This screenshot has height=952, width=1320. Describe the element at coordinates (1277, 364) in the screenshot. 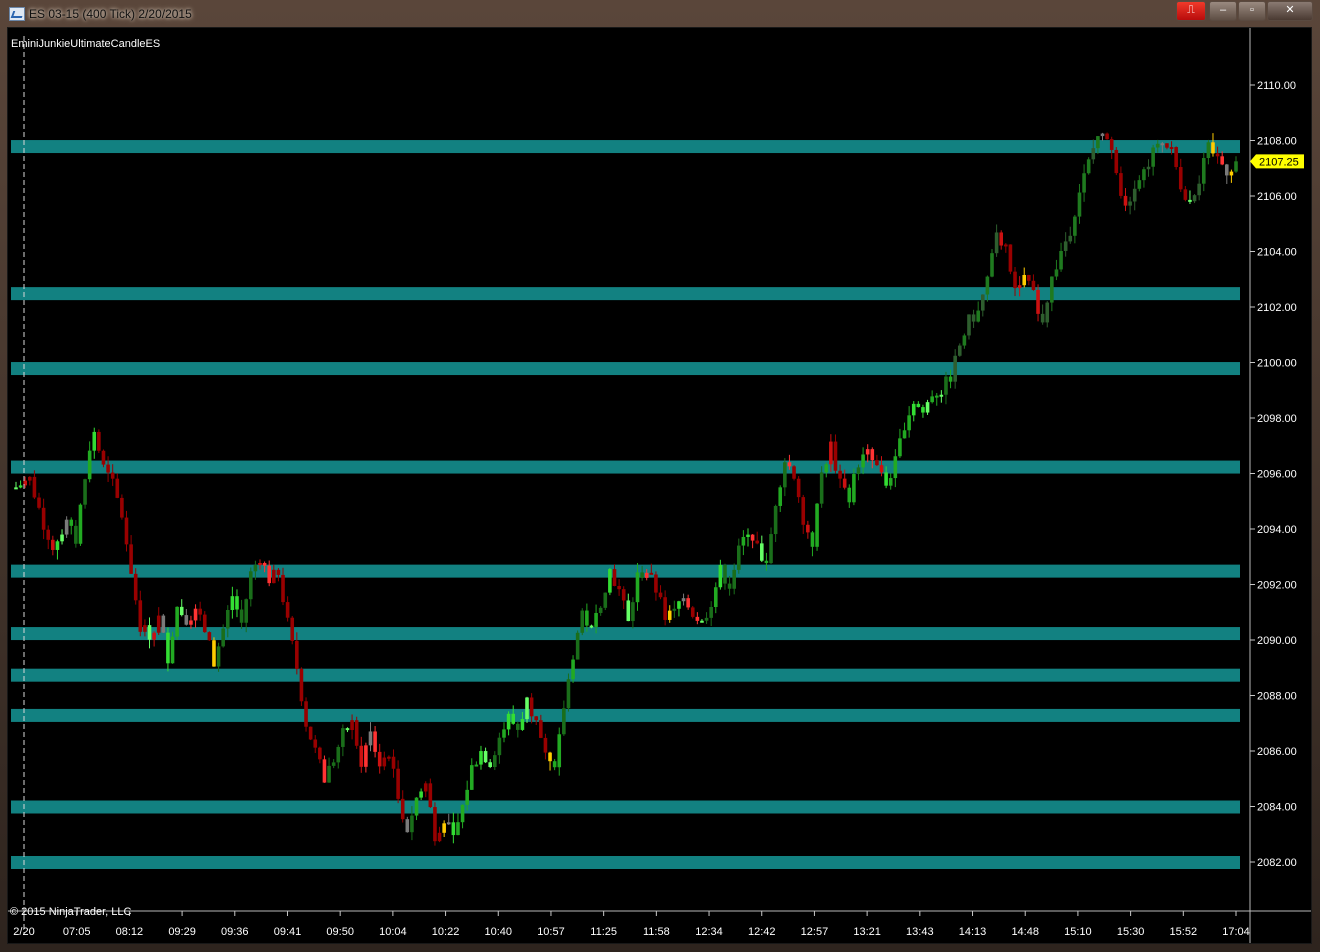

I see `price-tick-label: 2100.00` at that location.